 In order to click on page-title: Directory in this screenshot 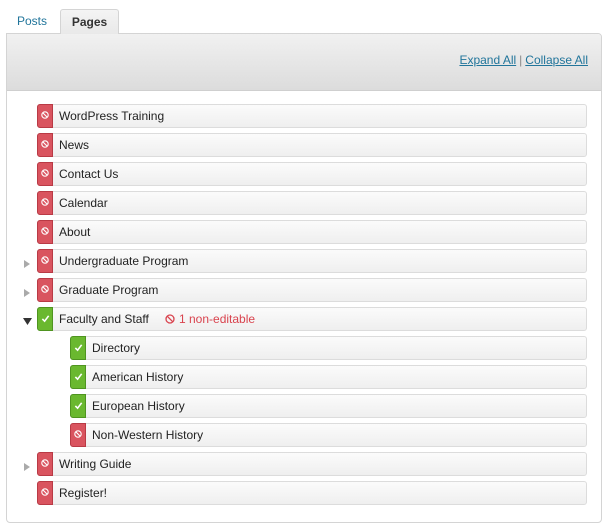, I will do `click(116, 348)`.